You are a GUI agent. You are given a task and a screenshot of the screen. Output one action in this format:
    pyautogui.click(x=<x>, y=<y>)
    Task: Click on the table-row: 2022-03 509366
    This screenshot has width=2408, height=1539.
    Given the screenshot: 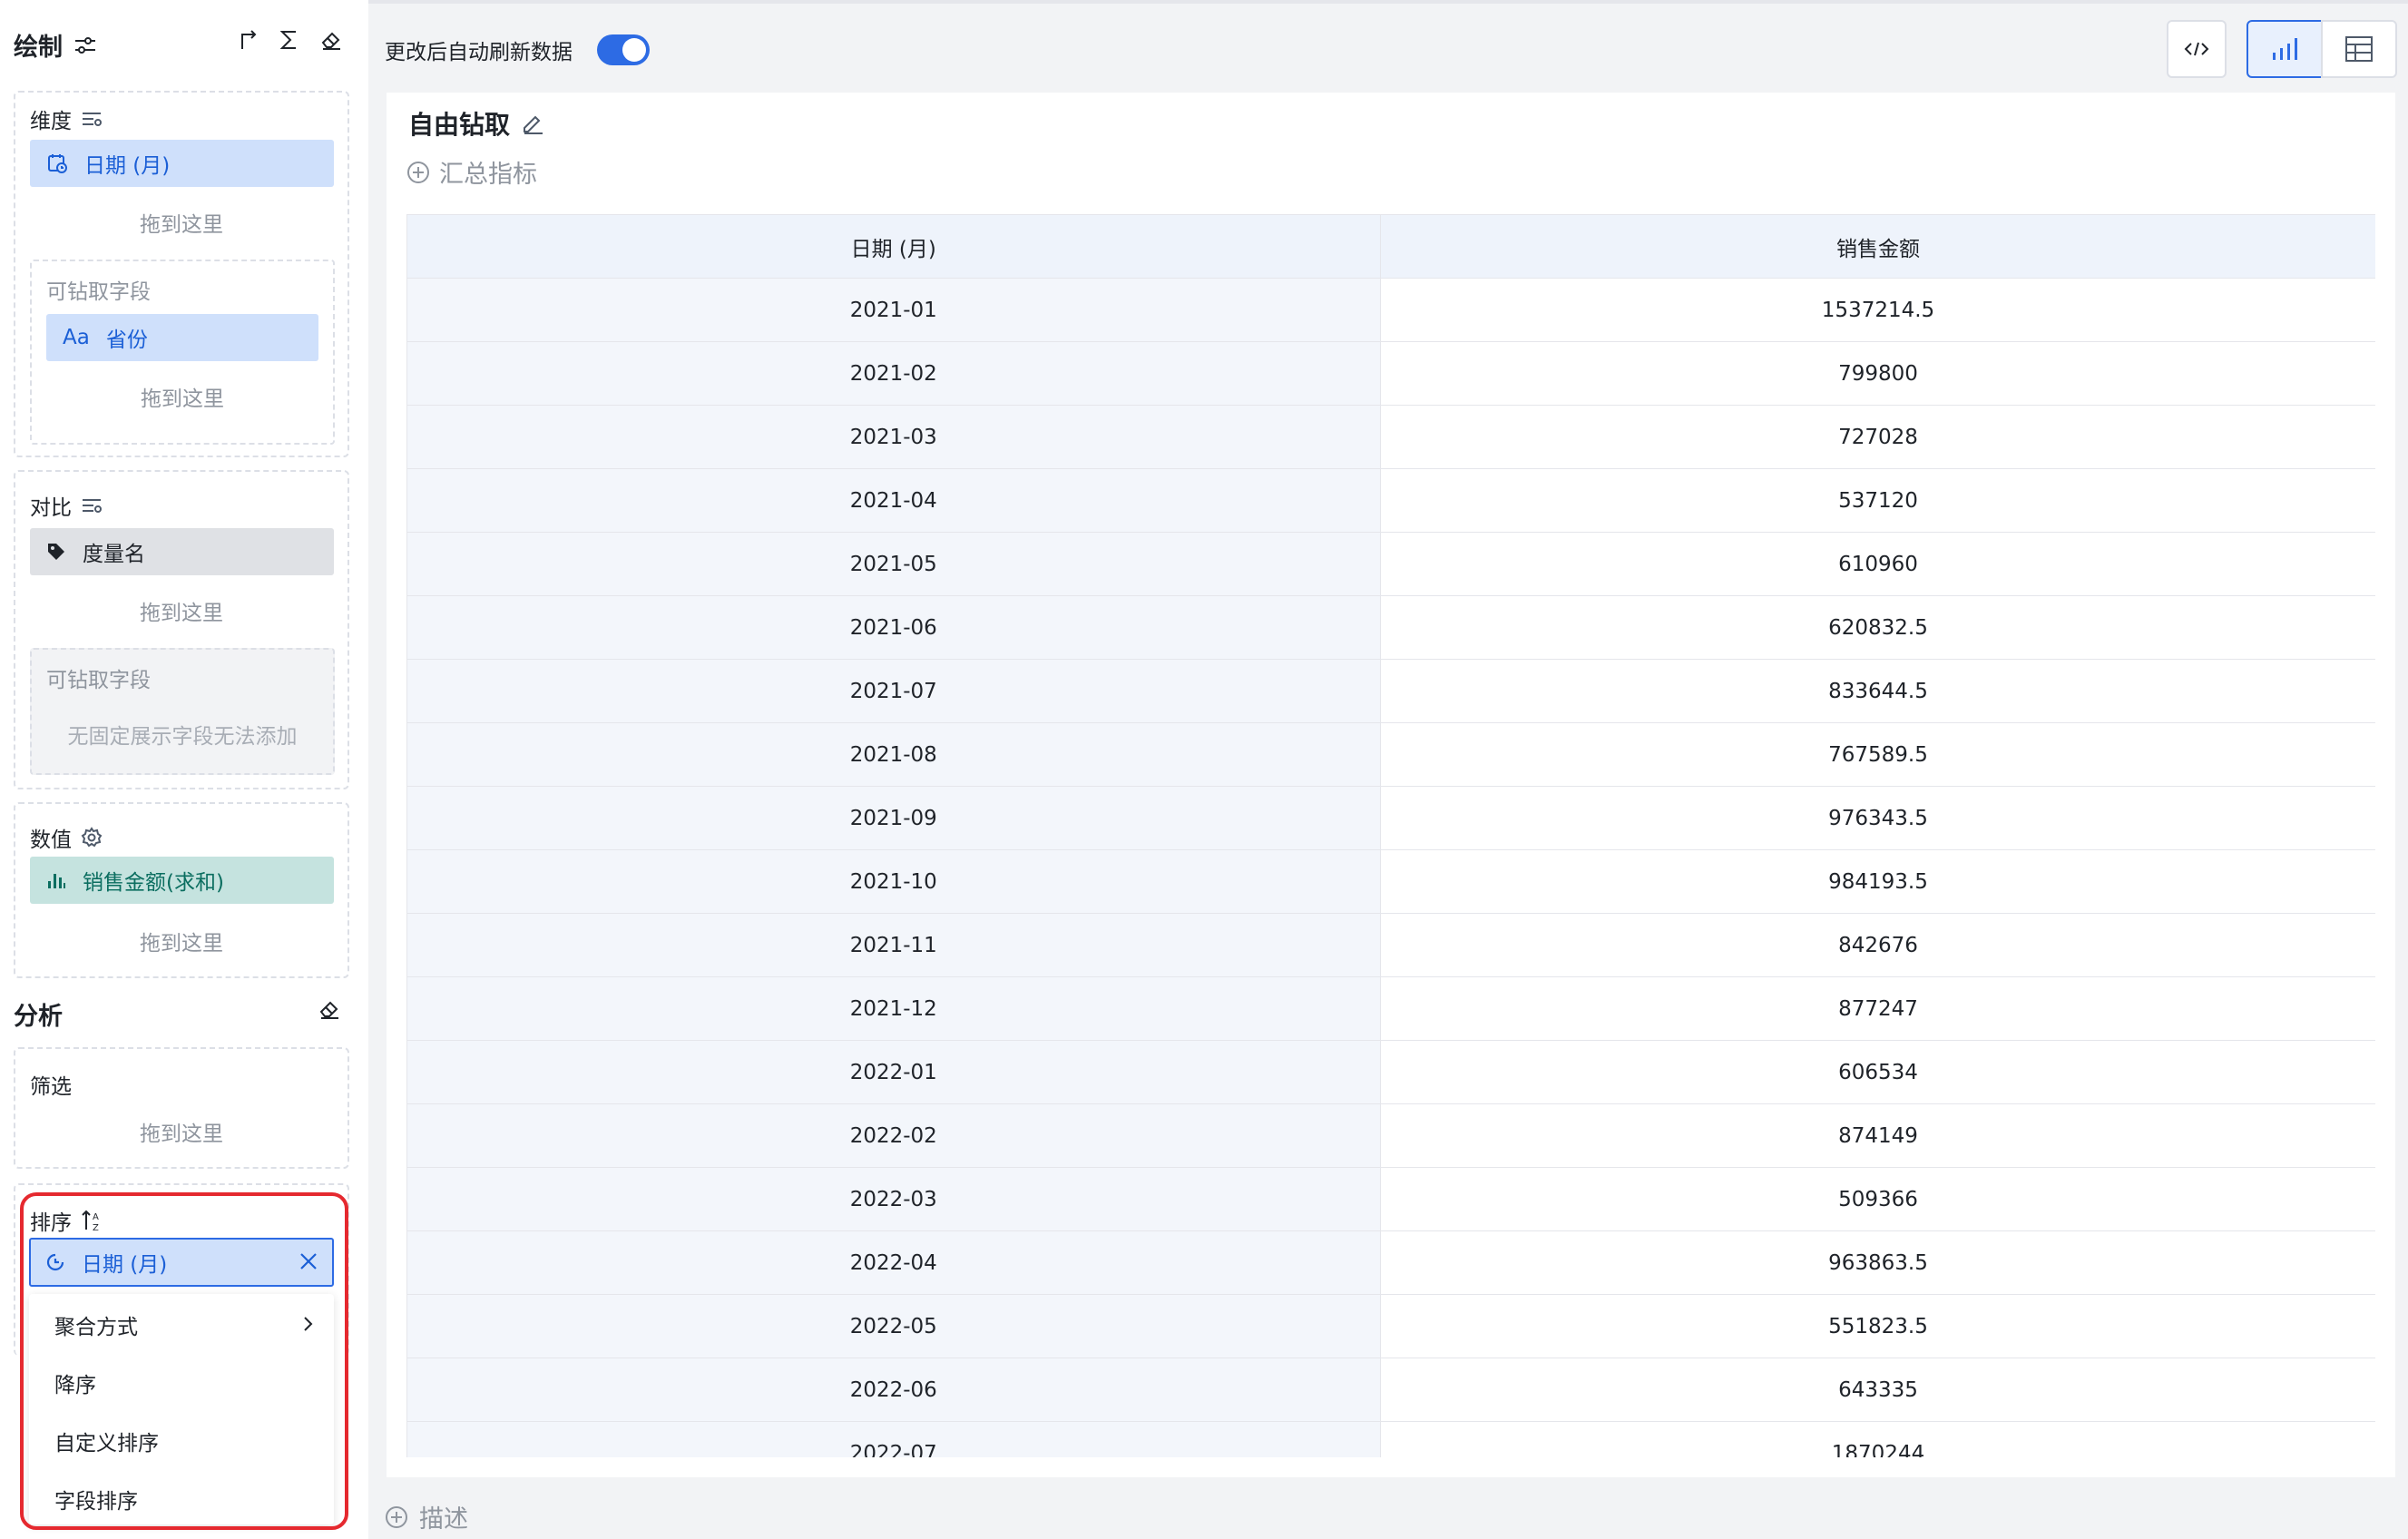 What is the action you would take?
    pyautogui.click(x=1391, y=1199)
    